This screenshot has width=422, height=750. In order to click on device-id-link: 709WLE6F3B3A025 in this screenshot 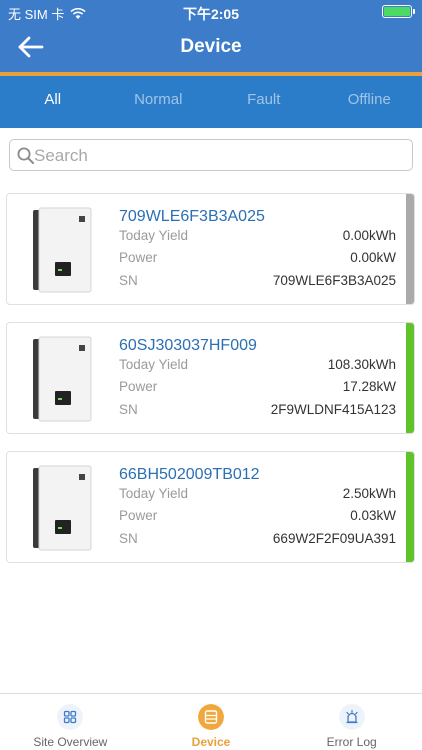, I will do `click(192, 217)`.